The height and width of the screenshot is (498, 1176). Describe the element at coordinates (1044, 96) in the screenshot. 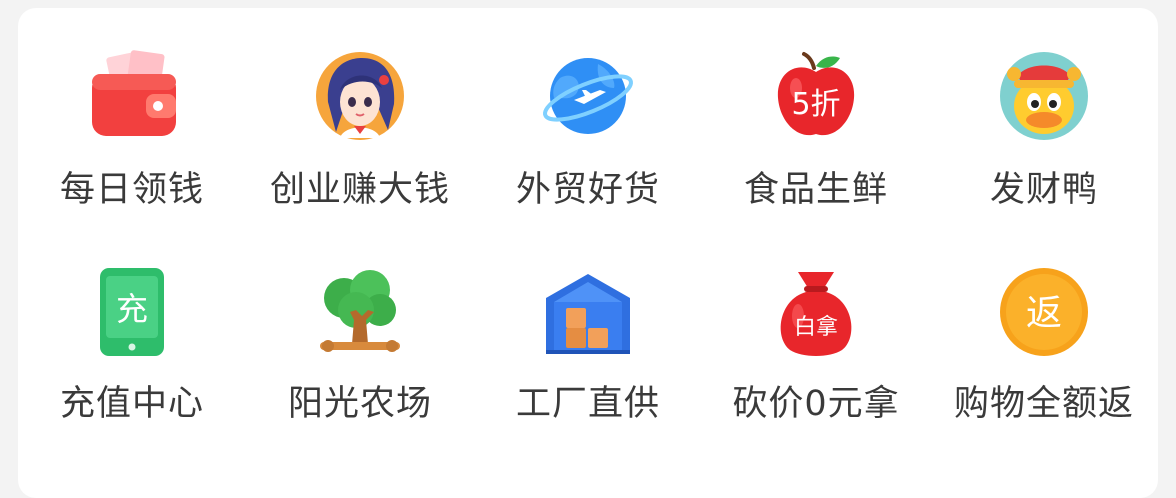

I see `lucky-duck-icon` at that location.